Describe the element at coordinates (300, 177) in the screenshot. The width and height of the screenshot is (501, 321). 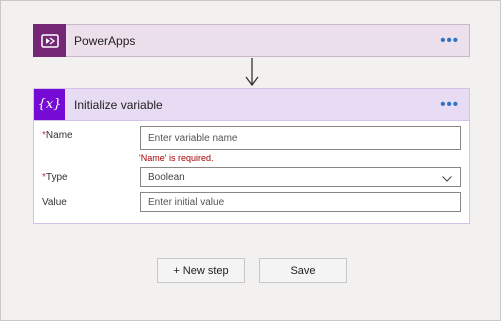
I see `variable-type-select: Boolean` at that location.